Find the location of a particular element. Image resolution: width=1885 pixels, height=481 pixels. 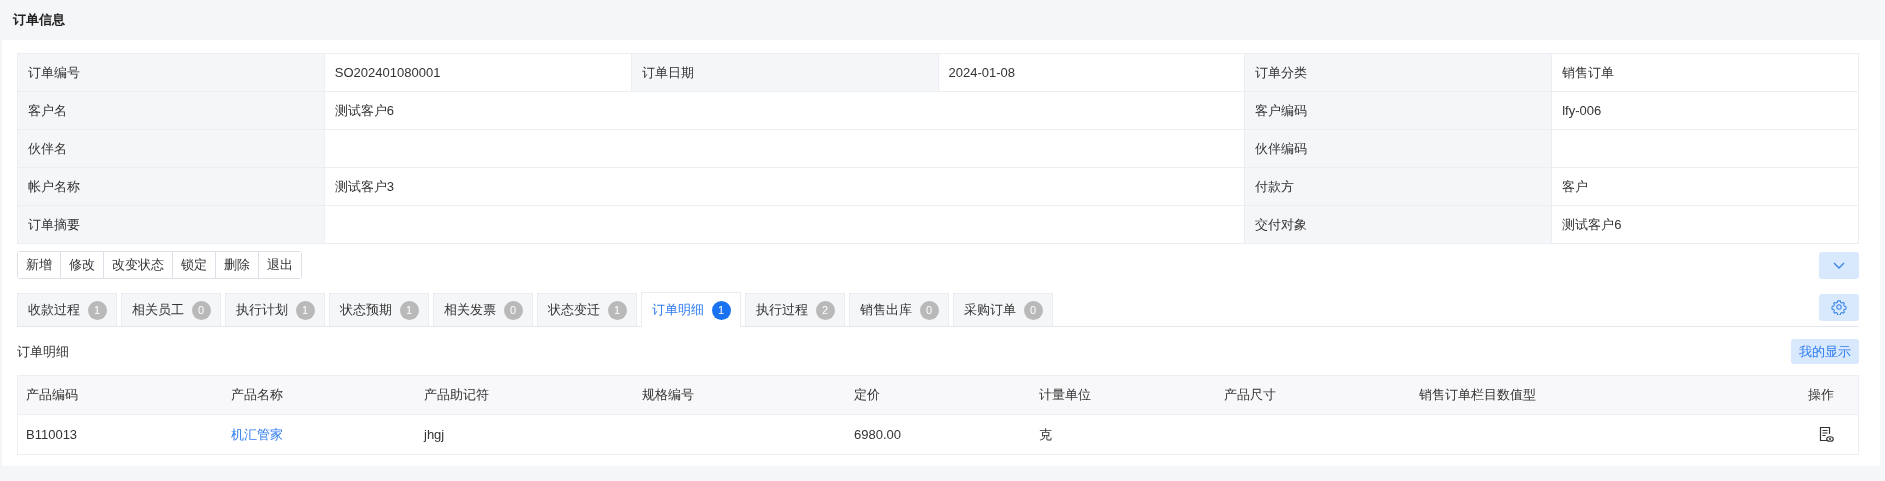

tab: 执行过程 2 is located at coordinates (795, 309).